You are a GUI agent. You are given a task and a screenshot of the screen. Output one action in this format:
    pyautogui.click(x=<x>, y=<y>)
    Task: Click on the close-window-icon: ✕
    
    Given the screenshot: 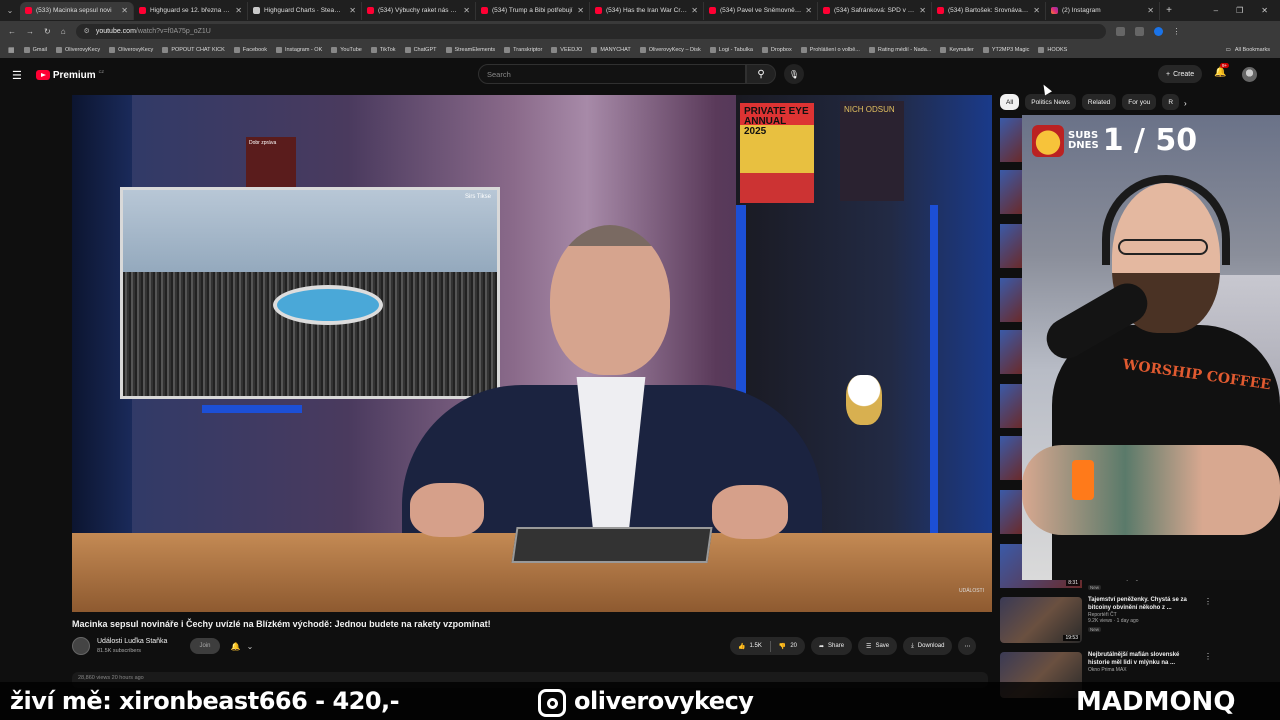 What is the action you would take?
    pyautogui.click(x=1264, y=10)
    